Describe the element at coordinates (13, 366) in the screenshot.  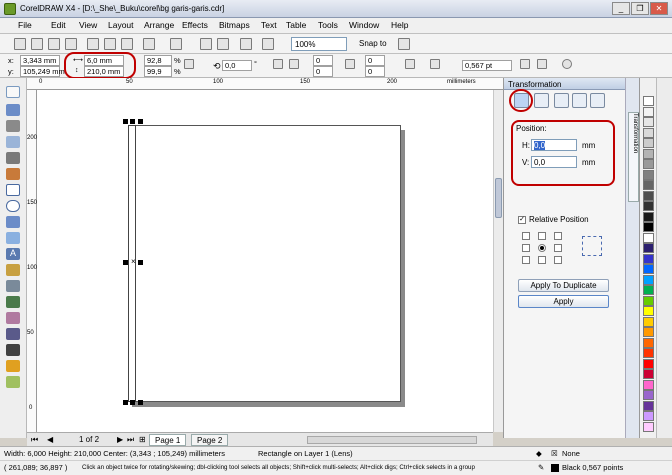
I see `fill-tool-icon` at that location.